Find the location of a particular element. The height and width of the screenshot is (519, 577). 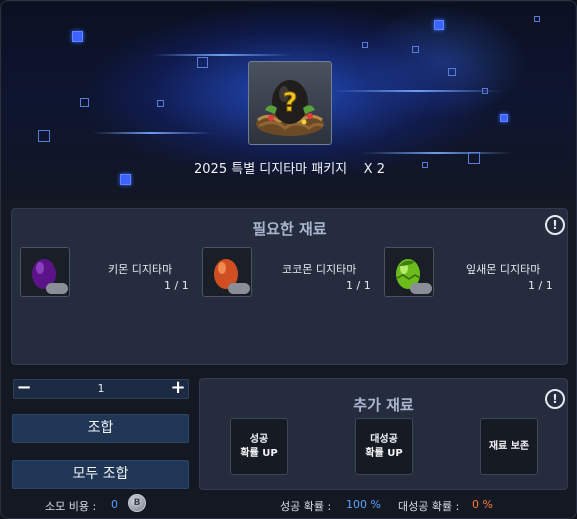

material-name: 키몬 디지타마 is located at coordinates (140, 269).